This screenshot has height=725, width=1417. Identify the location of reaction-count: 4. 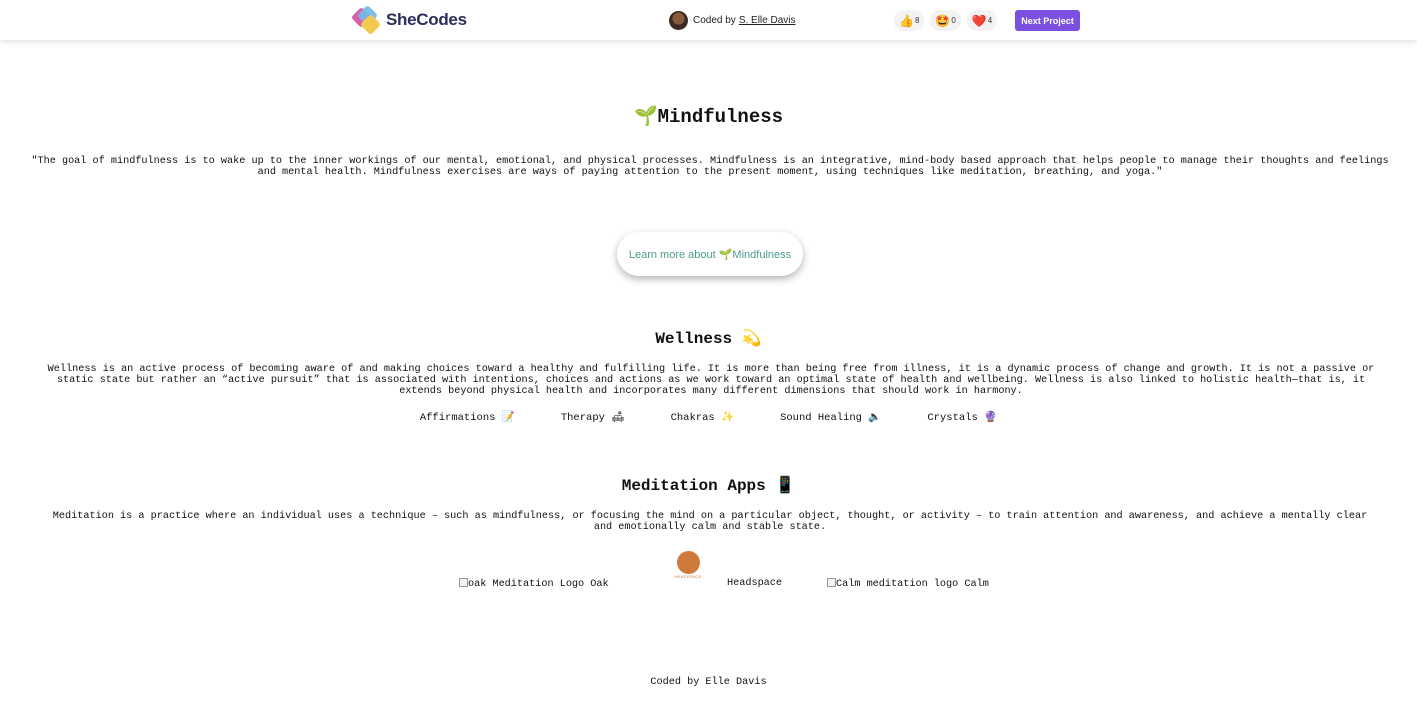
(990, 20).